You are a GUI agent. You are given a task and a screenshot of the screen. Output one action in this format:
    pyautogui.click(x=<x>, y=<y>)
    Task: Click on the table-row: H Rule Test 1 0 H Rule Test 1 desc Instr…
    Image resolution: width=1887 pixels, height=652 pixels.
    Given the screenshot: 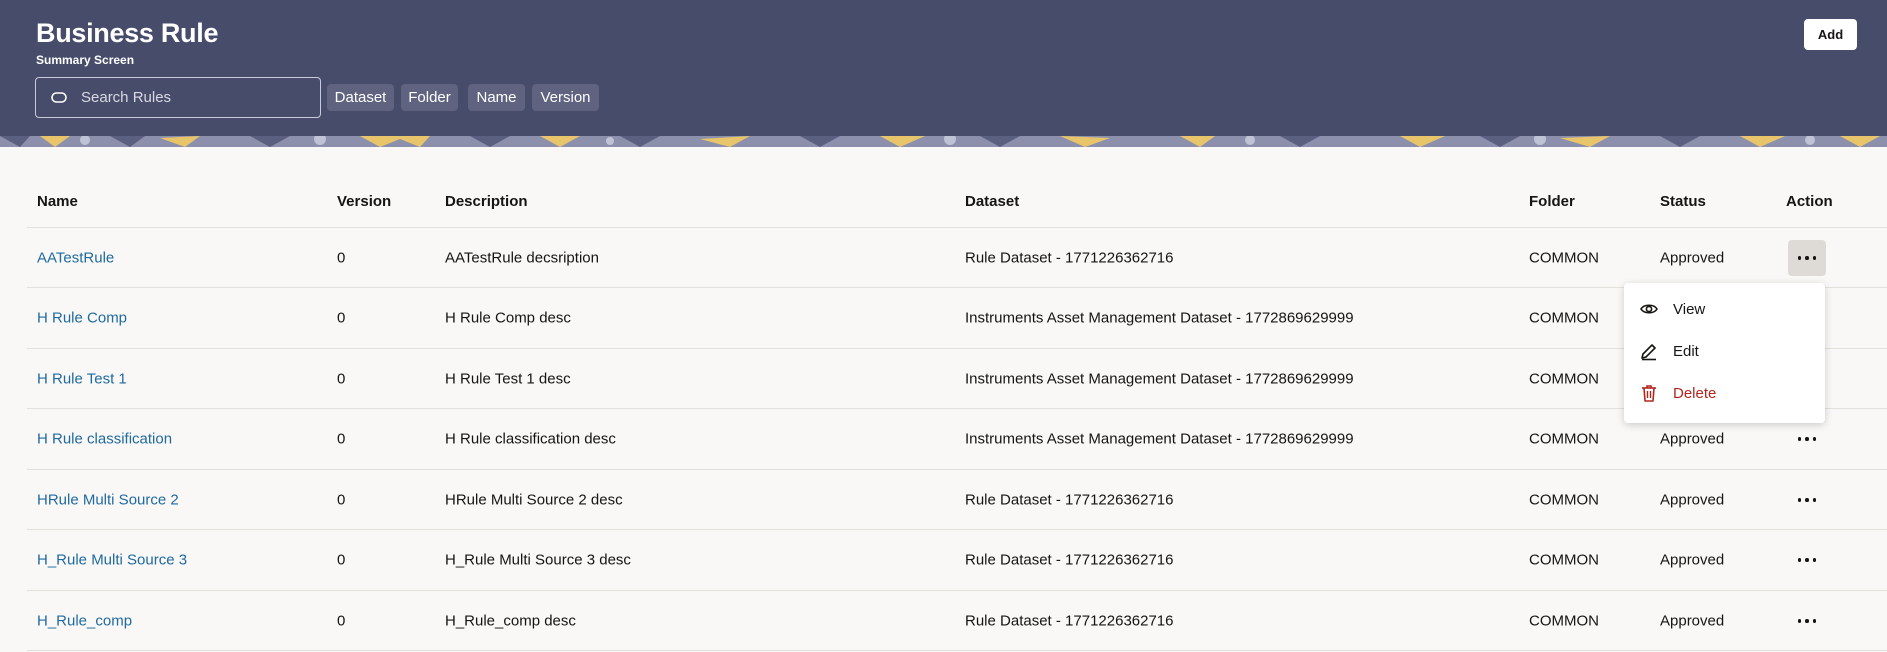 What is the action you would take?
    pyautogui.click(x=943, y=379)
    